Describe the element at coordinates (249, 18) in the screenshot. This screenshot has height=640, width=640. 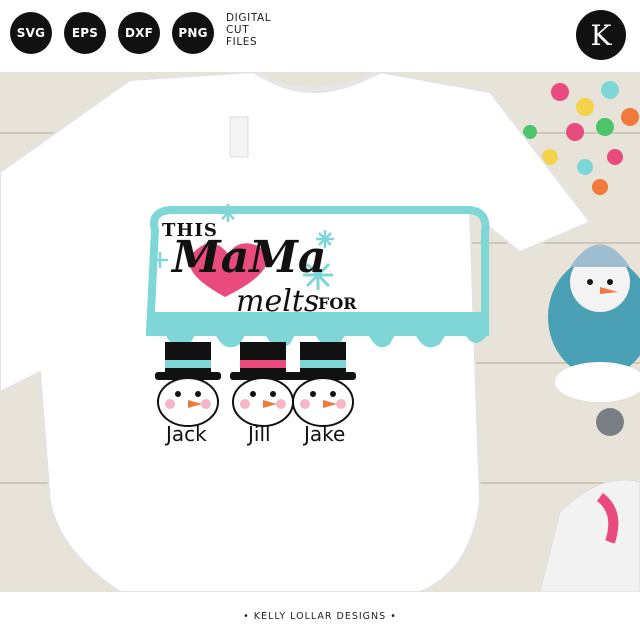
I see `digital-label-line: DIGITAL` at that location.